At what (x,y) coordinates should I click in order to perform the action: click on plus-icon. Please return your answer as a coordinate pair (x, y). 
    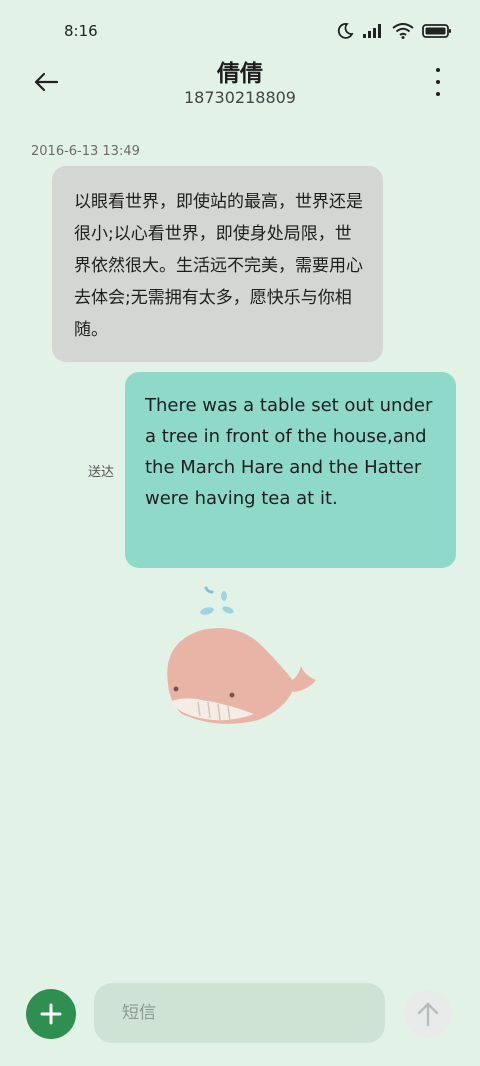
    Looking at the image, I should click on (51, 1014).